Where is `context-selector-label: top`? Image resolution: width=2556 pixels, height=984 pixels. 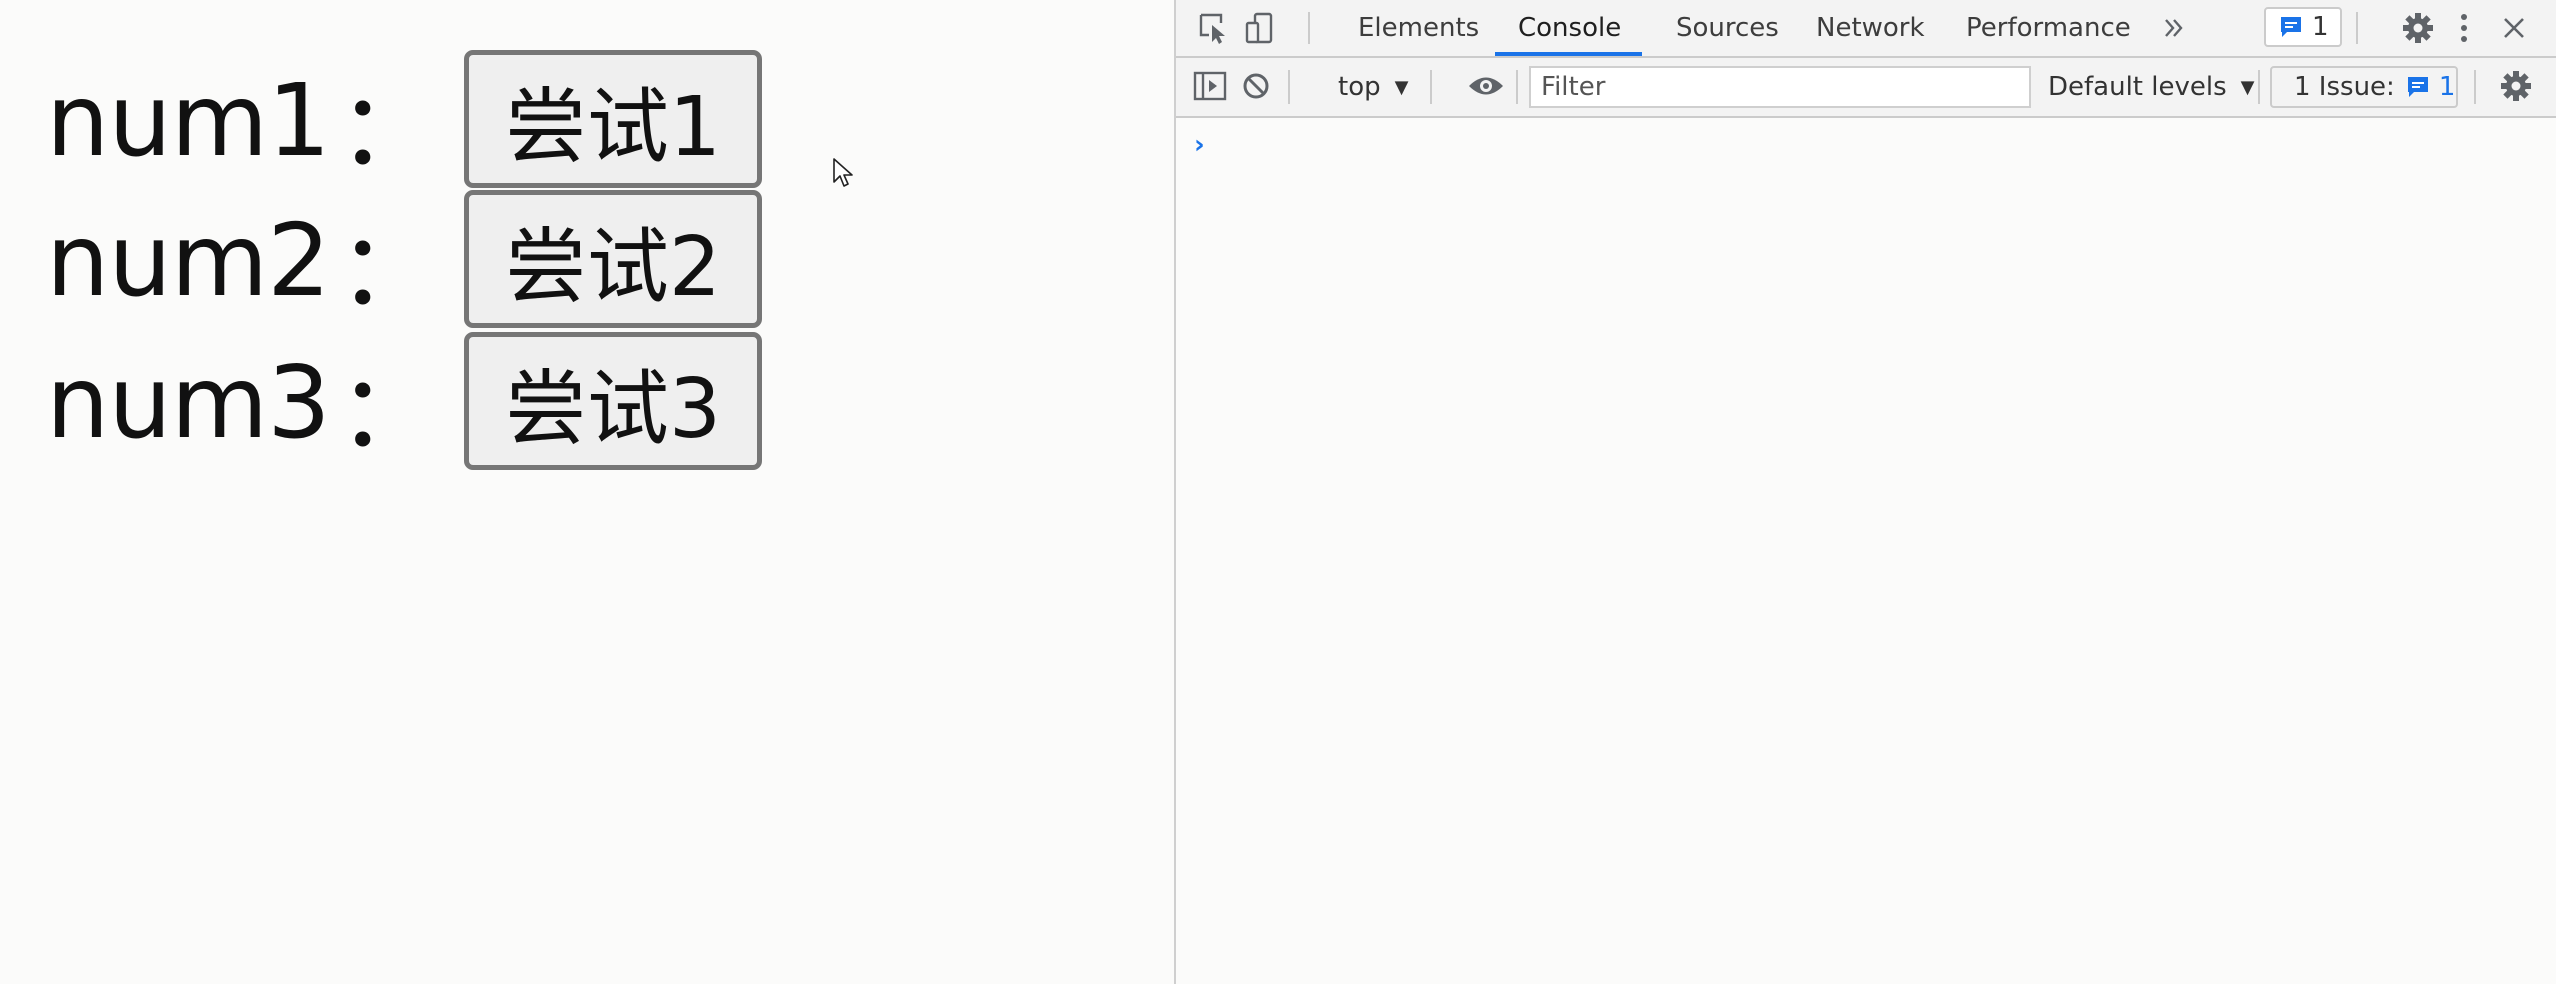 context-selector-label: top is located at coordinates (1359, 87).